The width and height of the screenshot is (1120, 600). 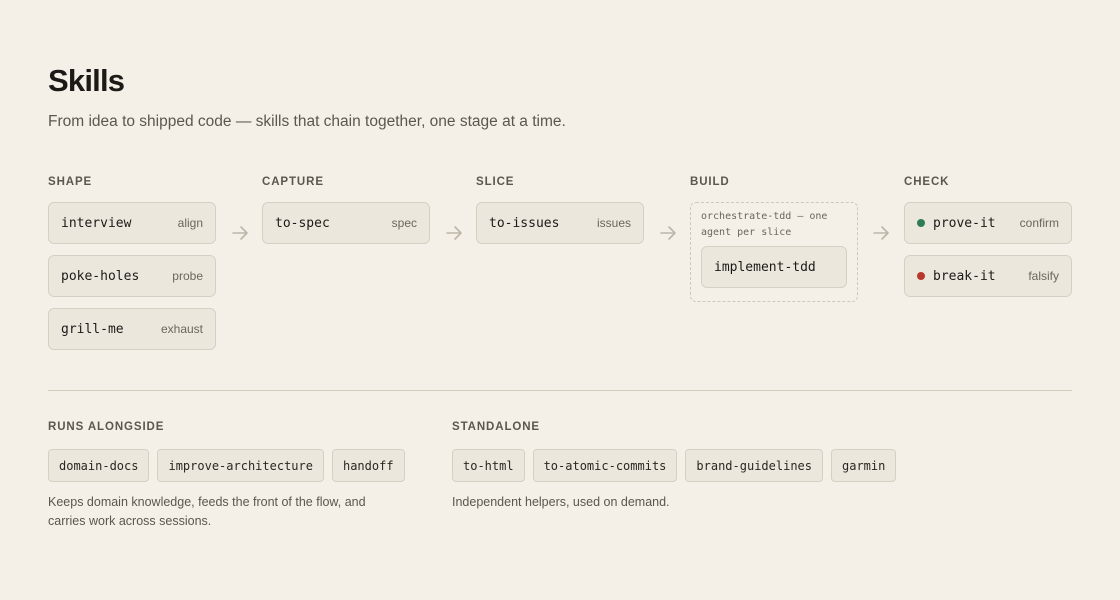 I want to click on skill-implement-tdd: implement-tdd, so click(x=774, y=267).